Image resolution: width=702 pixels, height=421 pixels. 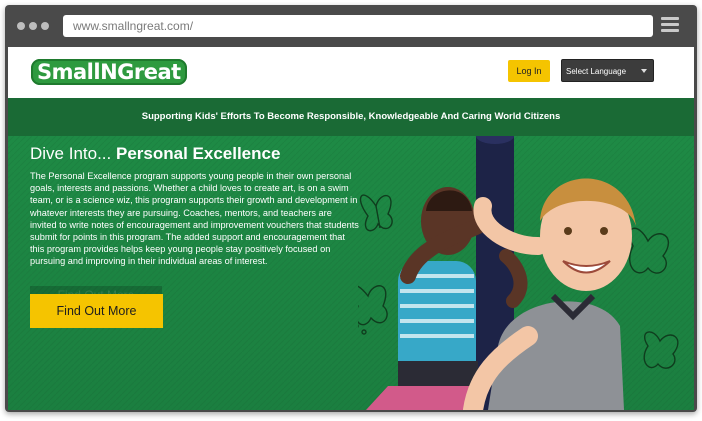 I want to click on hero-title: Dive Into... Personal Excellence, so click(x=155, y=154).